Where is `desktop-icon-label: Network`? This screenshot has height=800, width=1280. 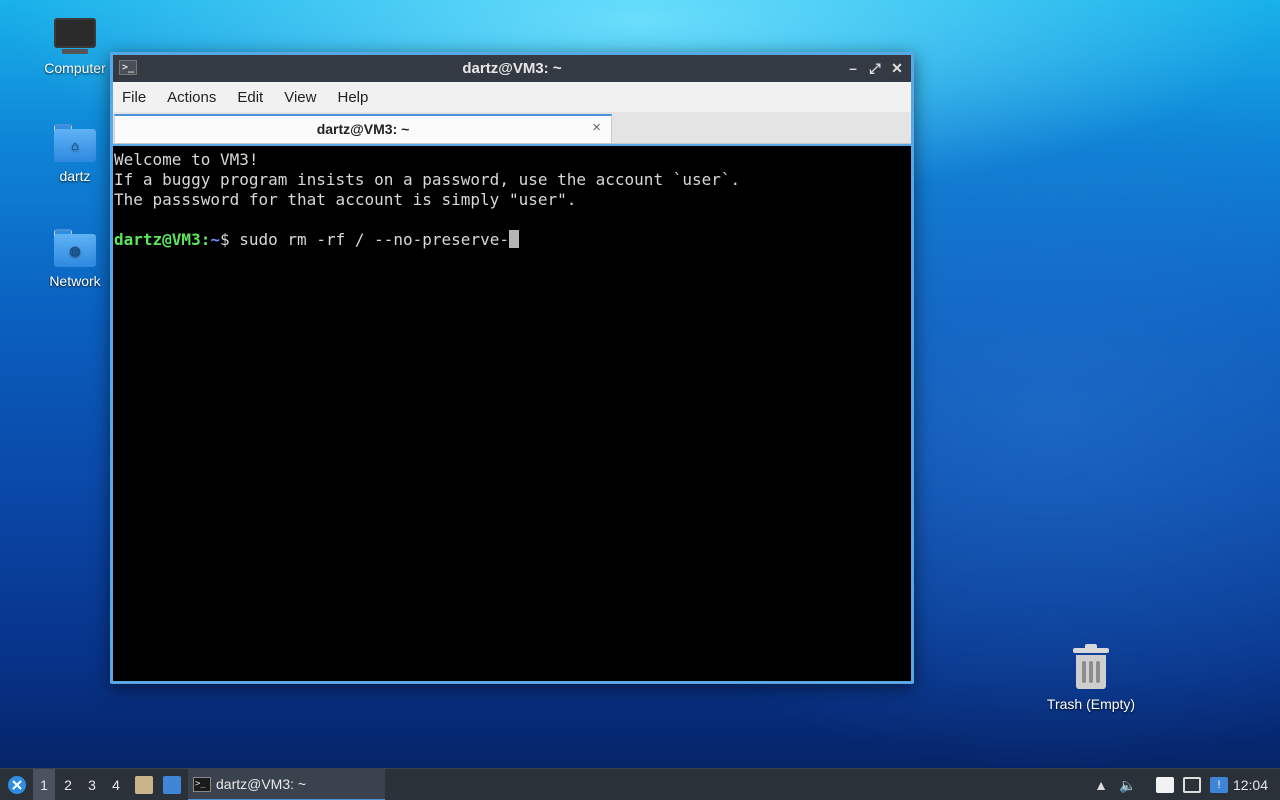 desktop-icon-label: Network is located at coordinates (75, 281).